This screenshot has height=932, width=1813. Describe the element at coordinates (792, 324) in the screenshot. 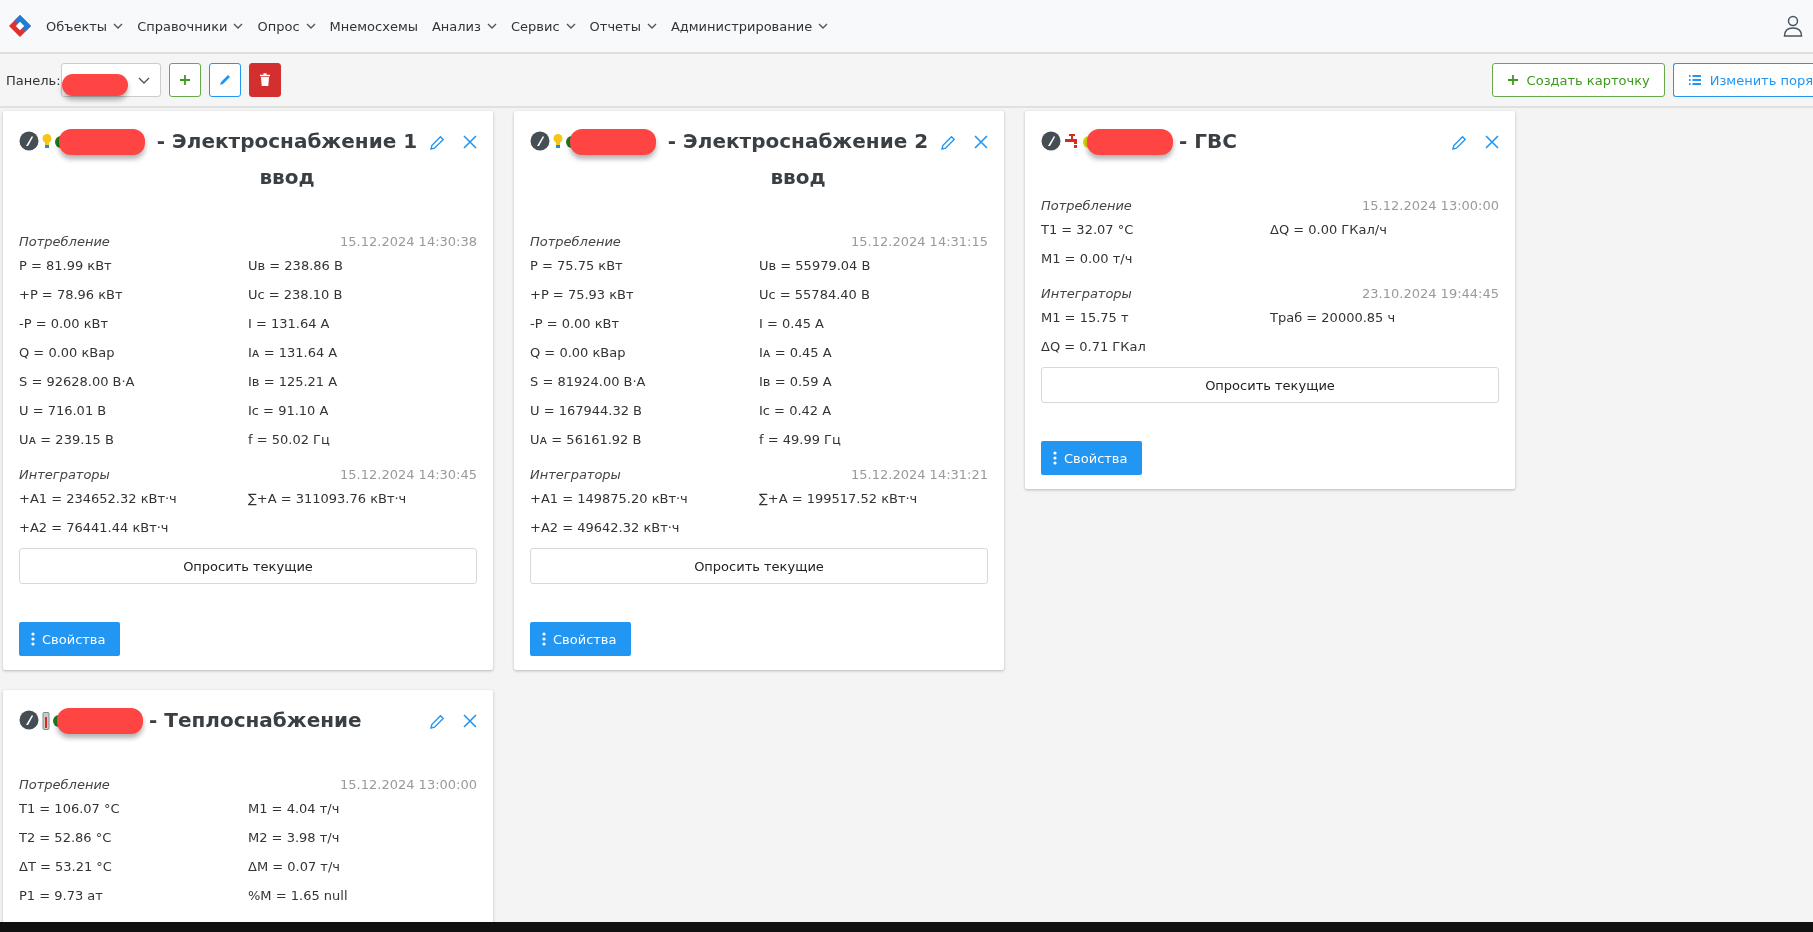

I see `measurement-value: I = 0.45 А` at that location.